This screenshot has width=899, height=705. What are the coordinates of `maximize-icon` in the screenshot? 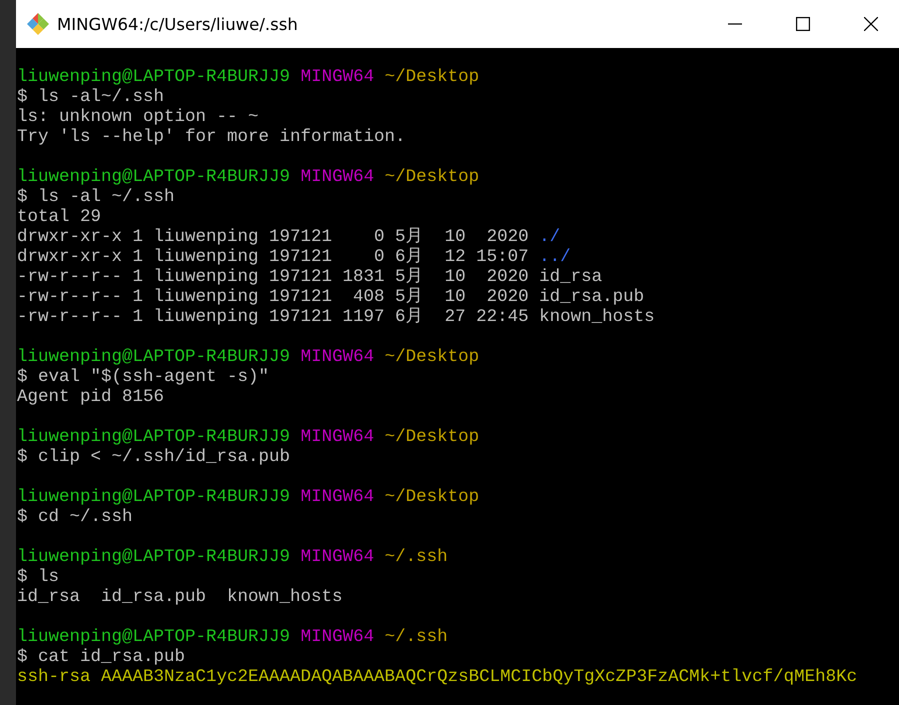 It's located at (803, 24).